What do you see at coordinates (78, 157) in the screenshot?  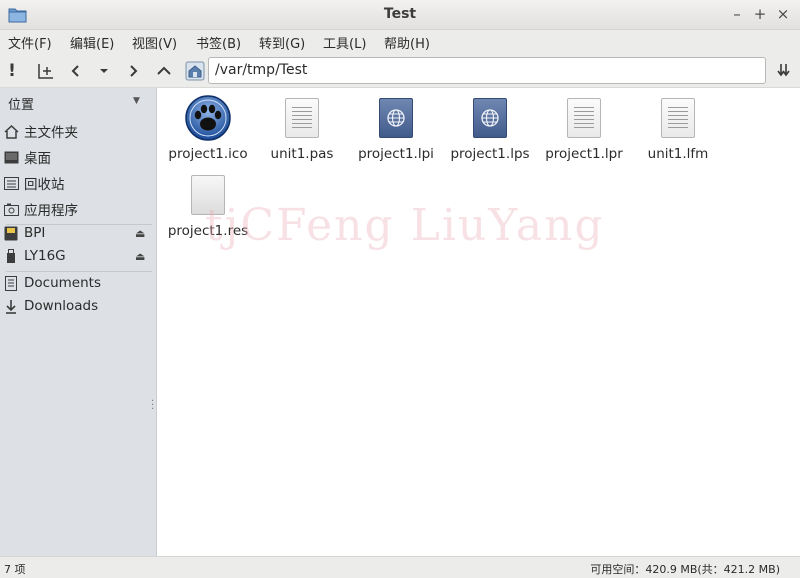 I see `sidebar-item-desktop: 桌面` at bounding box center [78, 157].